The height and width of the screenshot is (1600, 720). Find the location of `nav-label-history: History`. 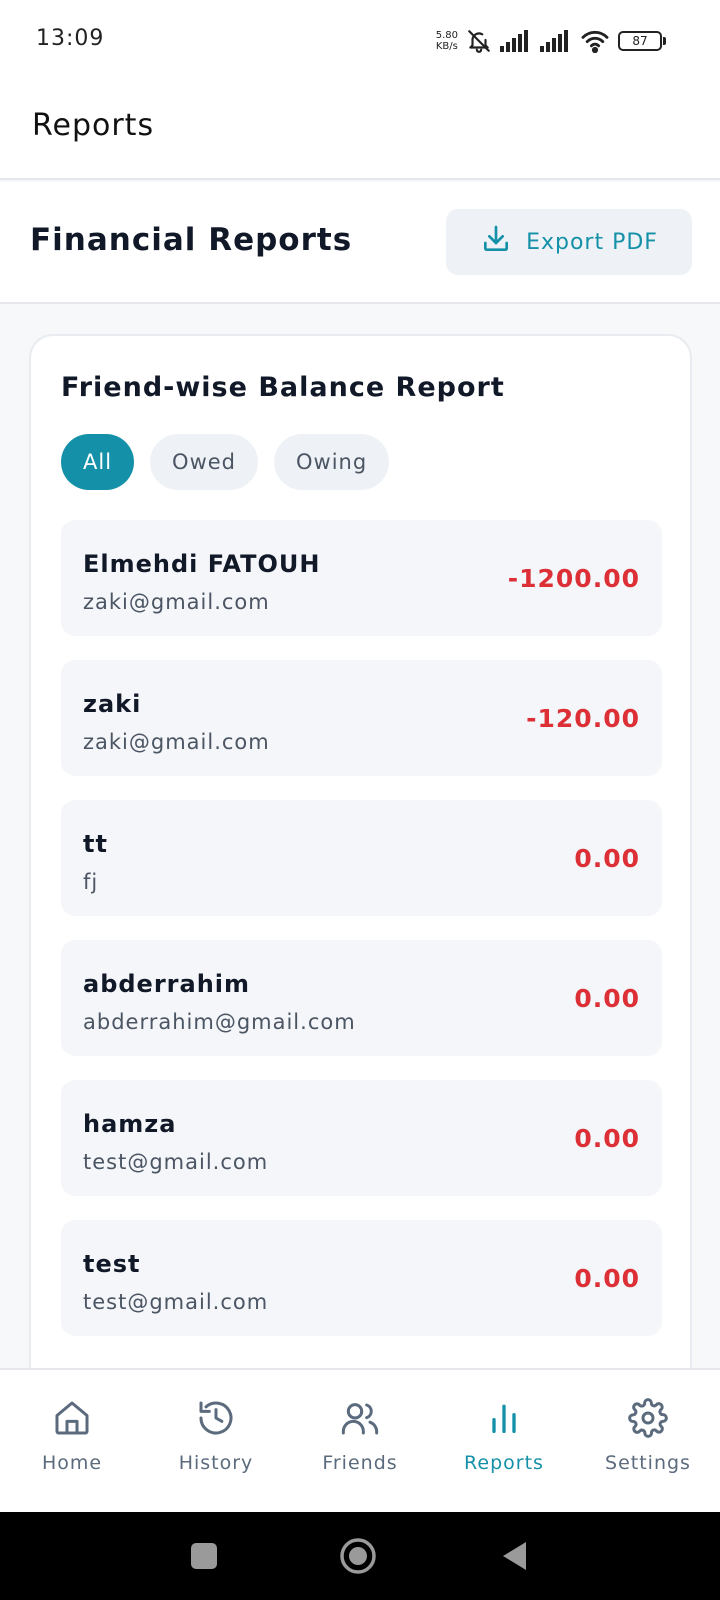

nav-label-history: History is located at coordinates (216, 1463).